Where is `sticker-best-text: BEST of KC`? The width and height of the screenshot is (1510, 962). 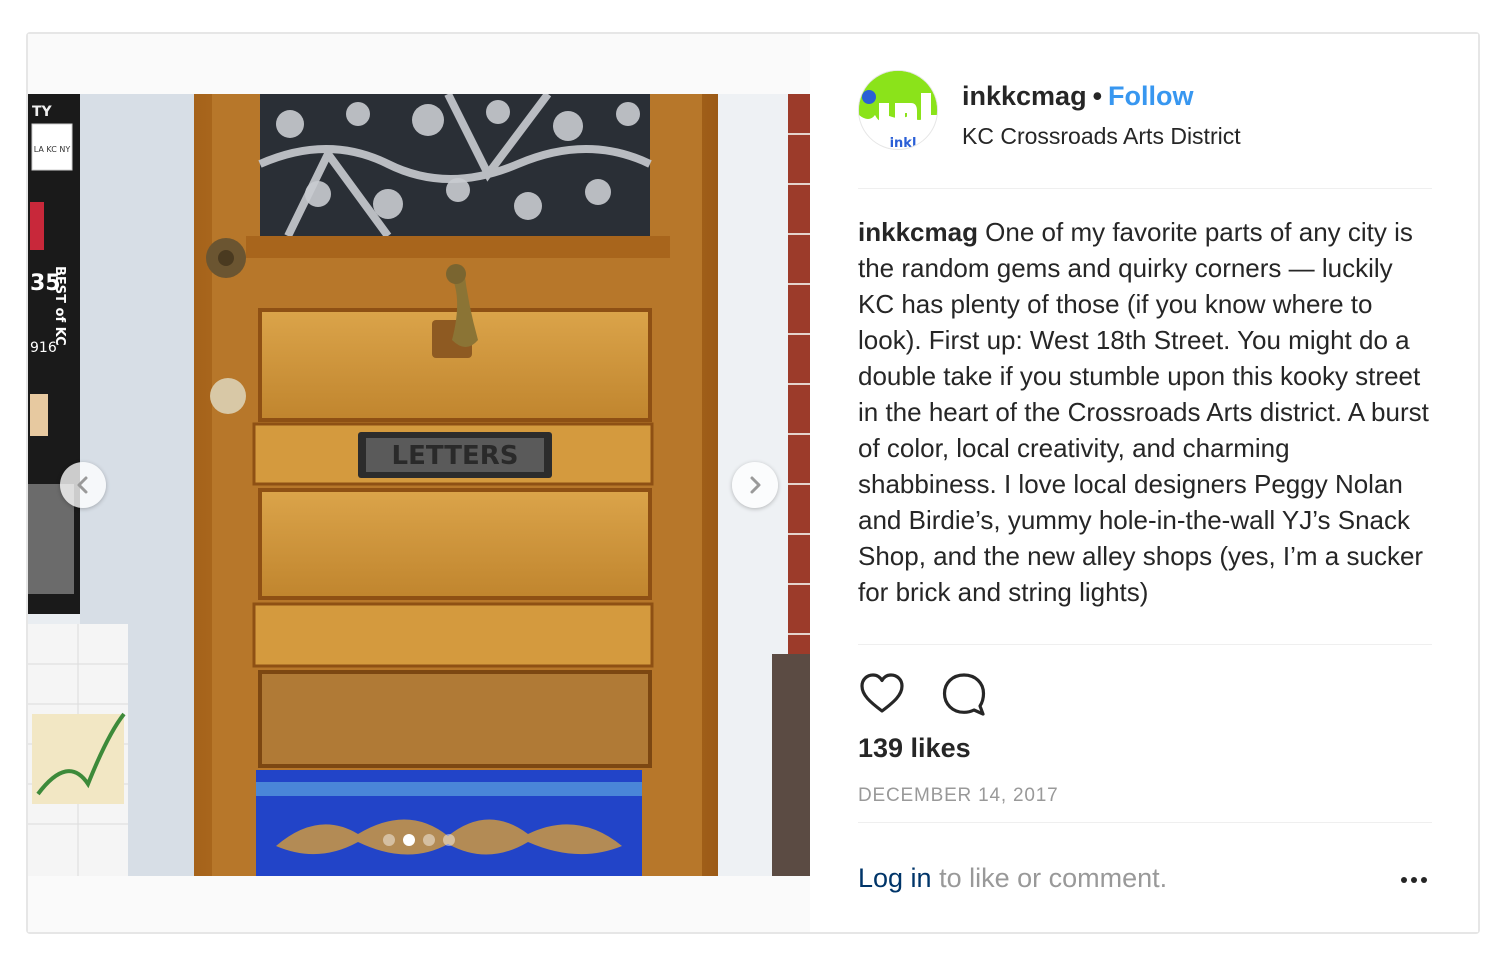
sticker-best-text: BEST of KC is located at coordinates (59, 306).